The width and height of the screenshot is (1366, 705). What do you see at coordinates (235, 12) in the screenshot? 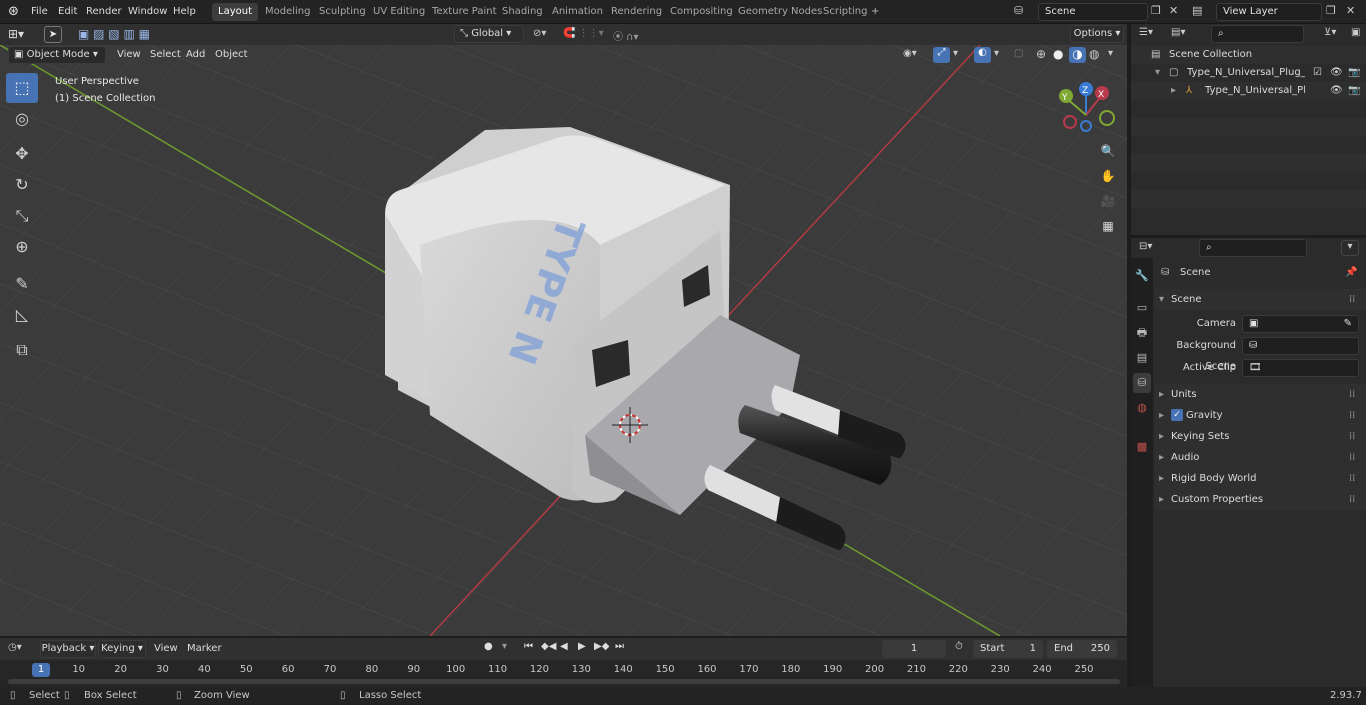
I see `tab-layout: Layout` at bounding box center [235, 12].